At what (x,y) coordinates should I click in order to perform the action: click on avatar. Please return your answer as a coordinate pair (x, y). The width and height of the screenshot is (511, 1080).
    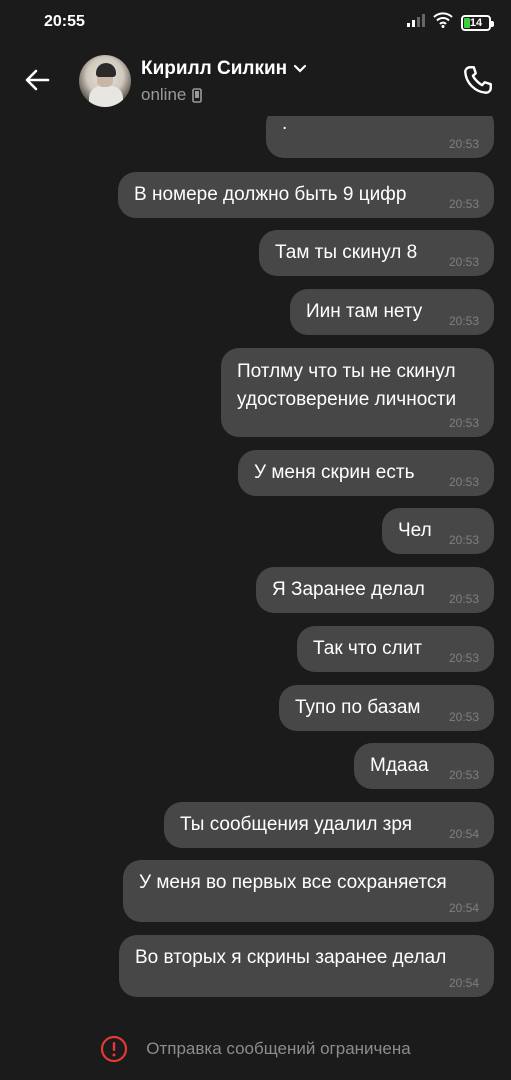
    Looking at the image, I should click on (105, 81).